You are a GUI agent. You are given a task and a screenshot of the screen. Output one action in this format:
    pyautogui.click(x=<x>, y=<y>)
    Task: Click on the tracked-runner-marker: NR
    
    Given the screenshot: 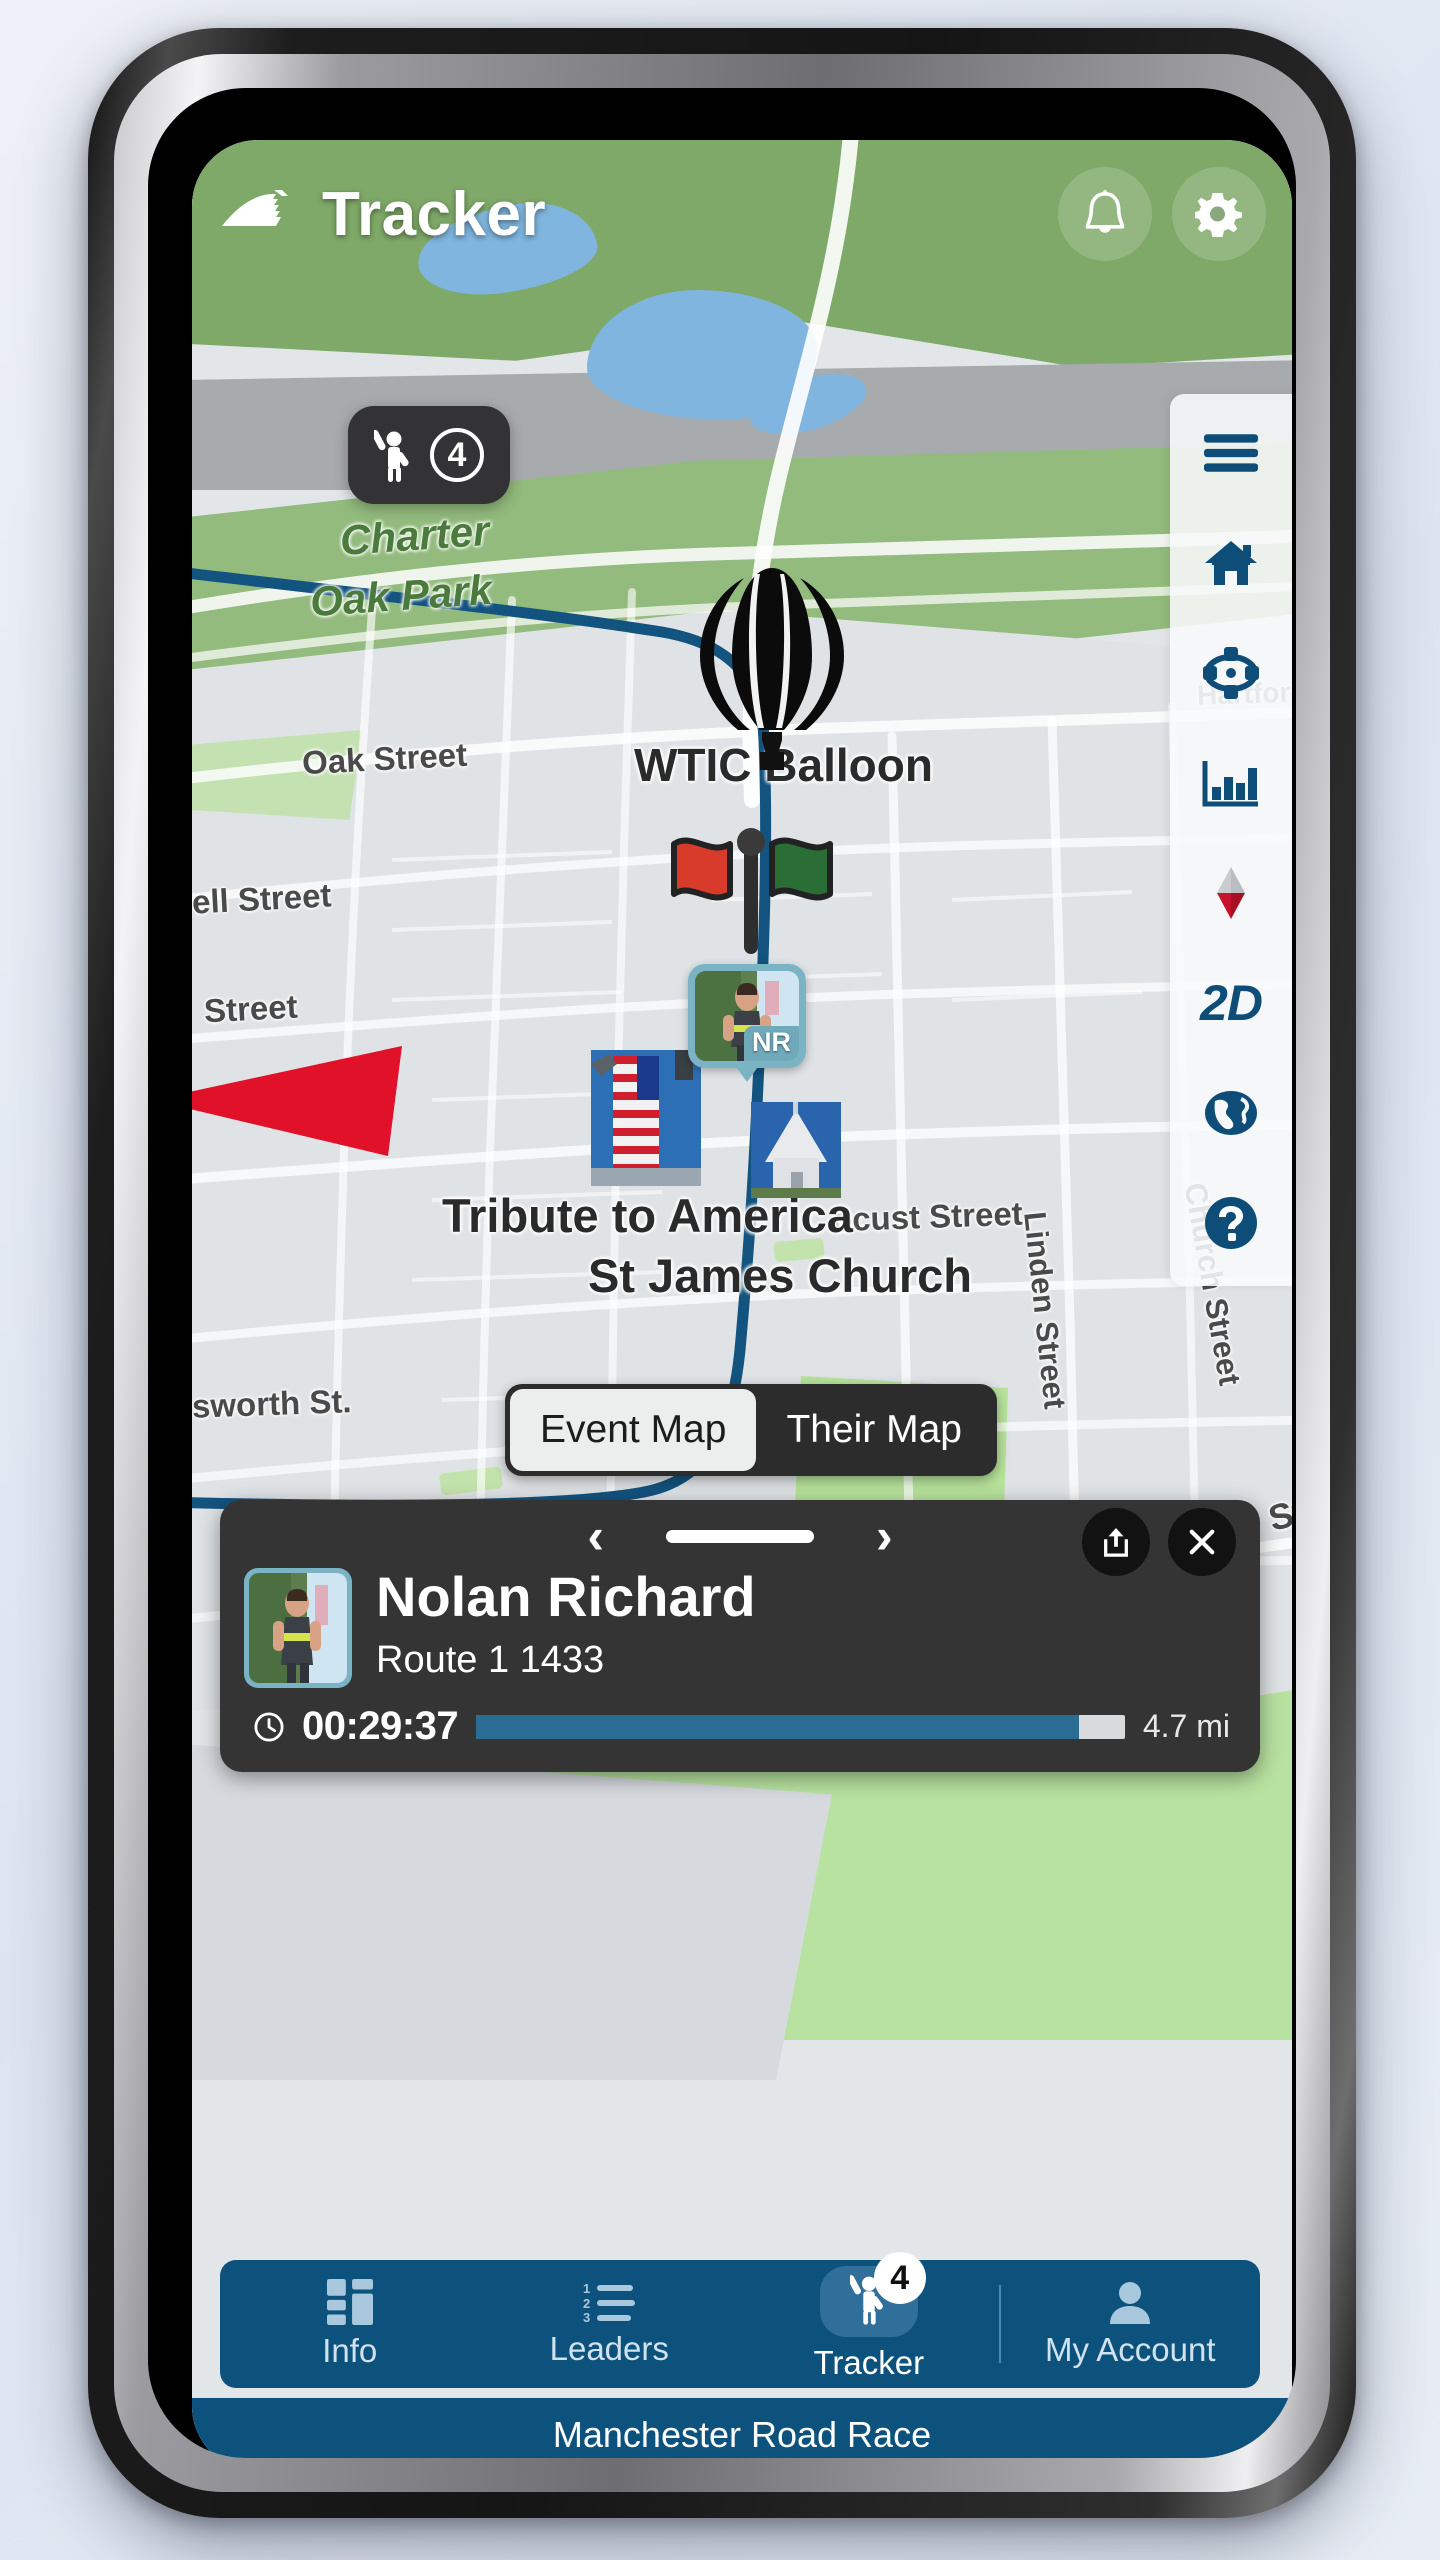 What is the action you would take?
    pyautogui.click(x=747, y=1023)
    